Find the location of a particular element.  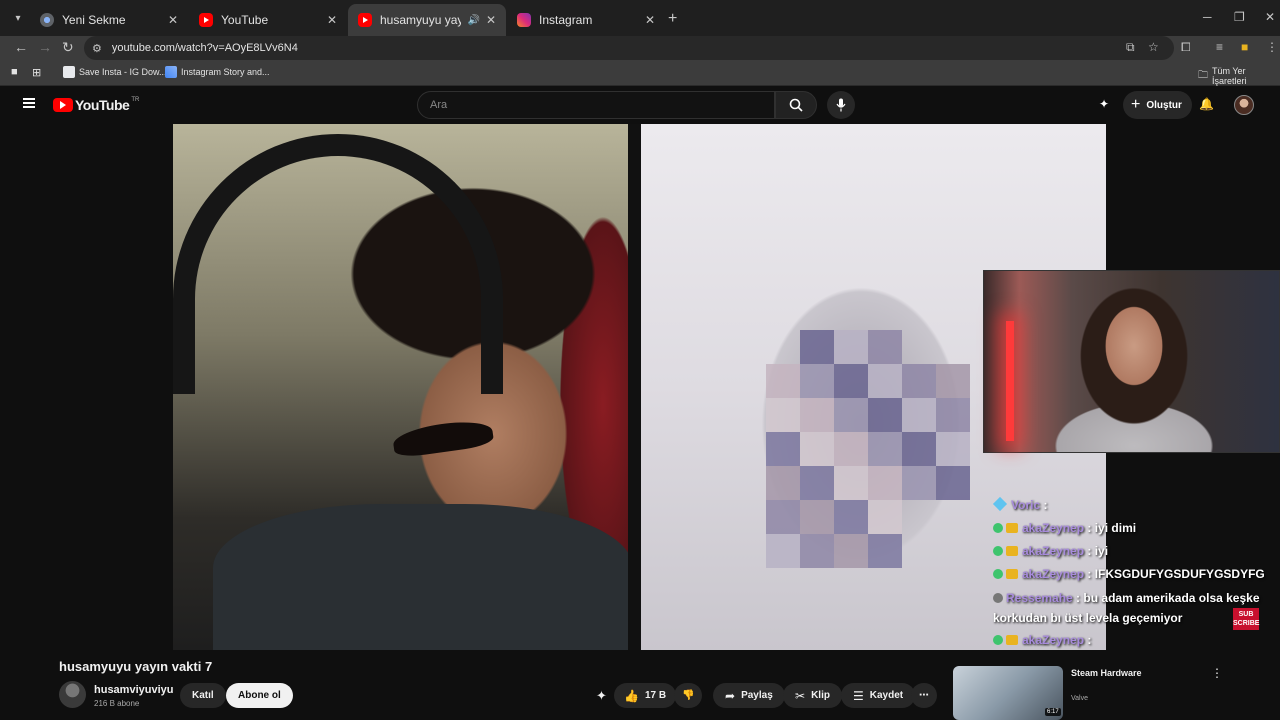

search-box is located at coordinates (596, 105).